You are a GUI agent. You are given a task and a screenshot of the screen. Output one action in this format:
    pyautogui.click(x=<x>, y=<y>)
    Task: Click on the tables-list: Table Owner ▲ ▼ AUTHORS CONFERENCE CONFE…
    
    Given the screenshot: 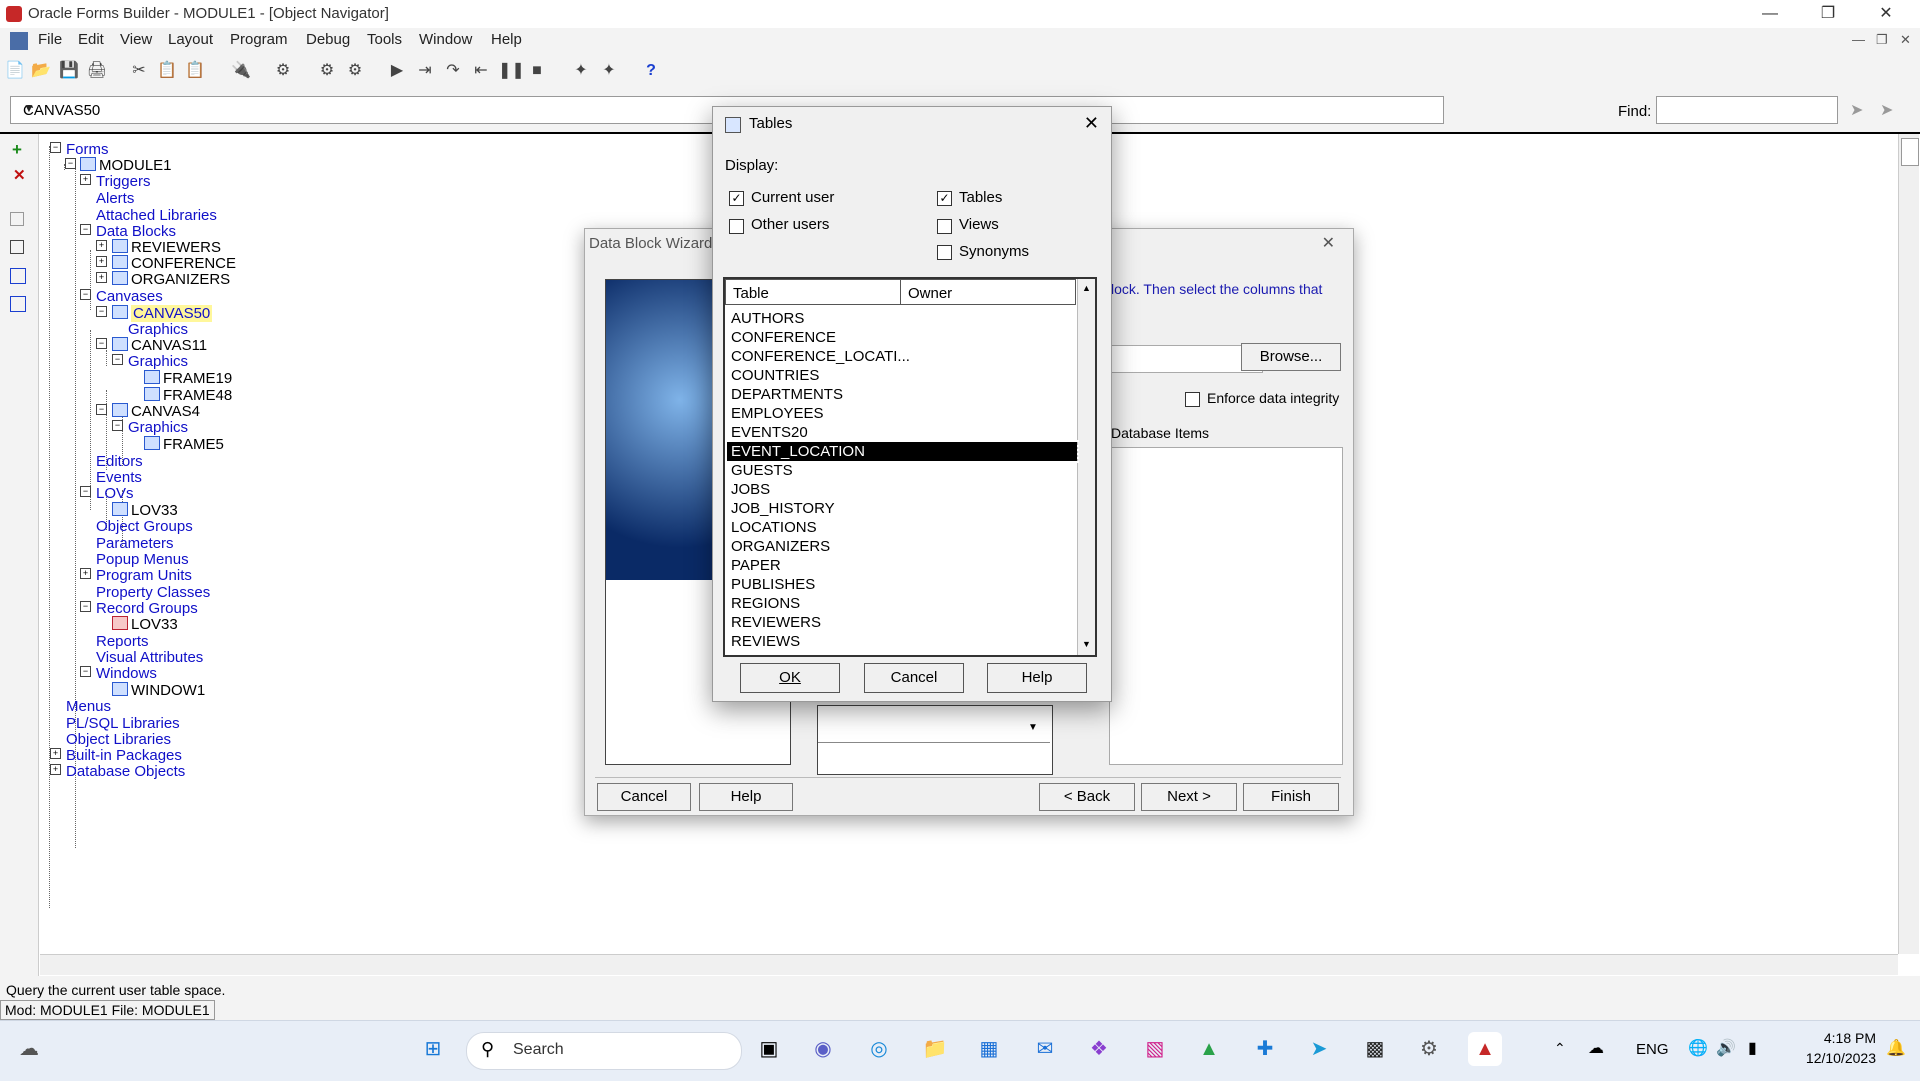 What is the action you would take?
    pyautogui.click(x=910, y=467)
    